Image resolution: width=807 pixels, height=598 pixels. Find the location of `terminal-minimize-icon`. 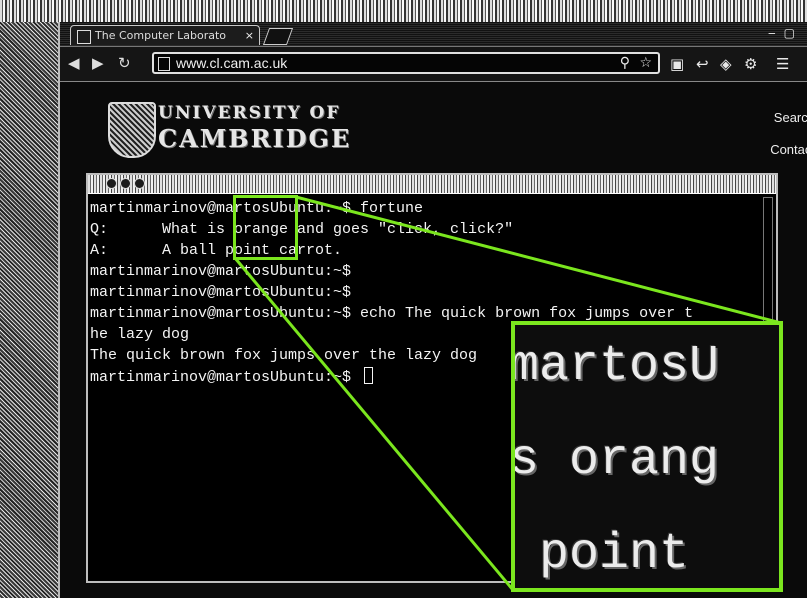

terminal-minimize-icon is located at coordinates (125, 183).